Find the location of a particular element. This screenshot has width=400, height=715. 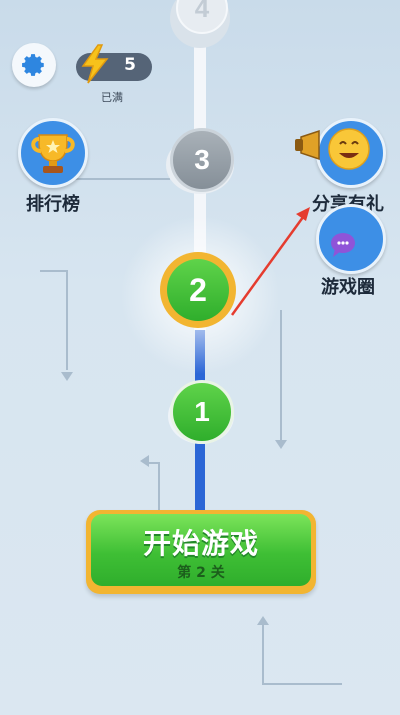

level-number: 2 is located at coordinates (198, 289).